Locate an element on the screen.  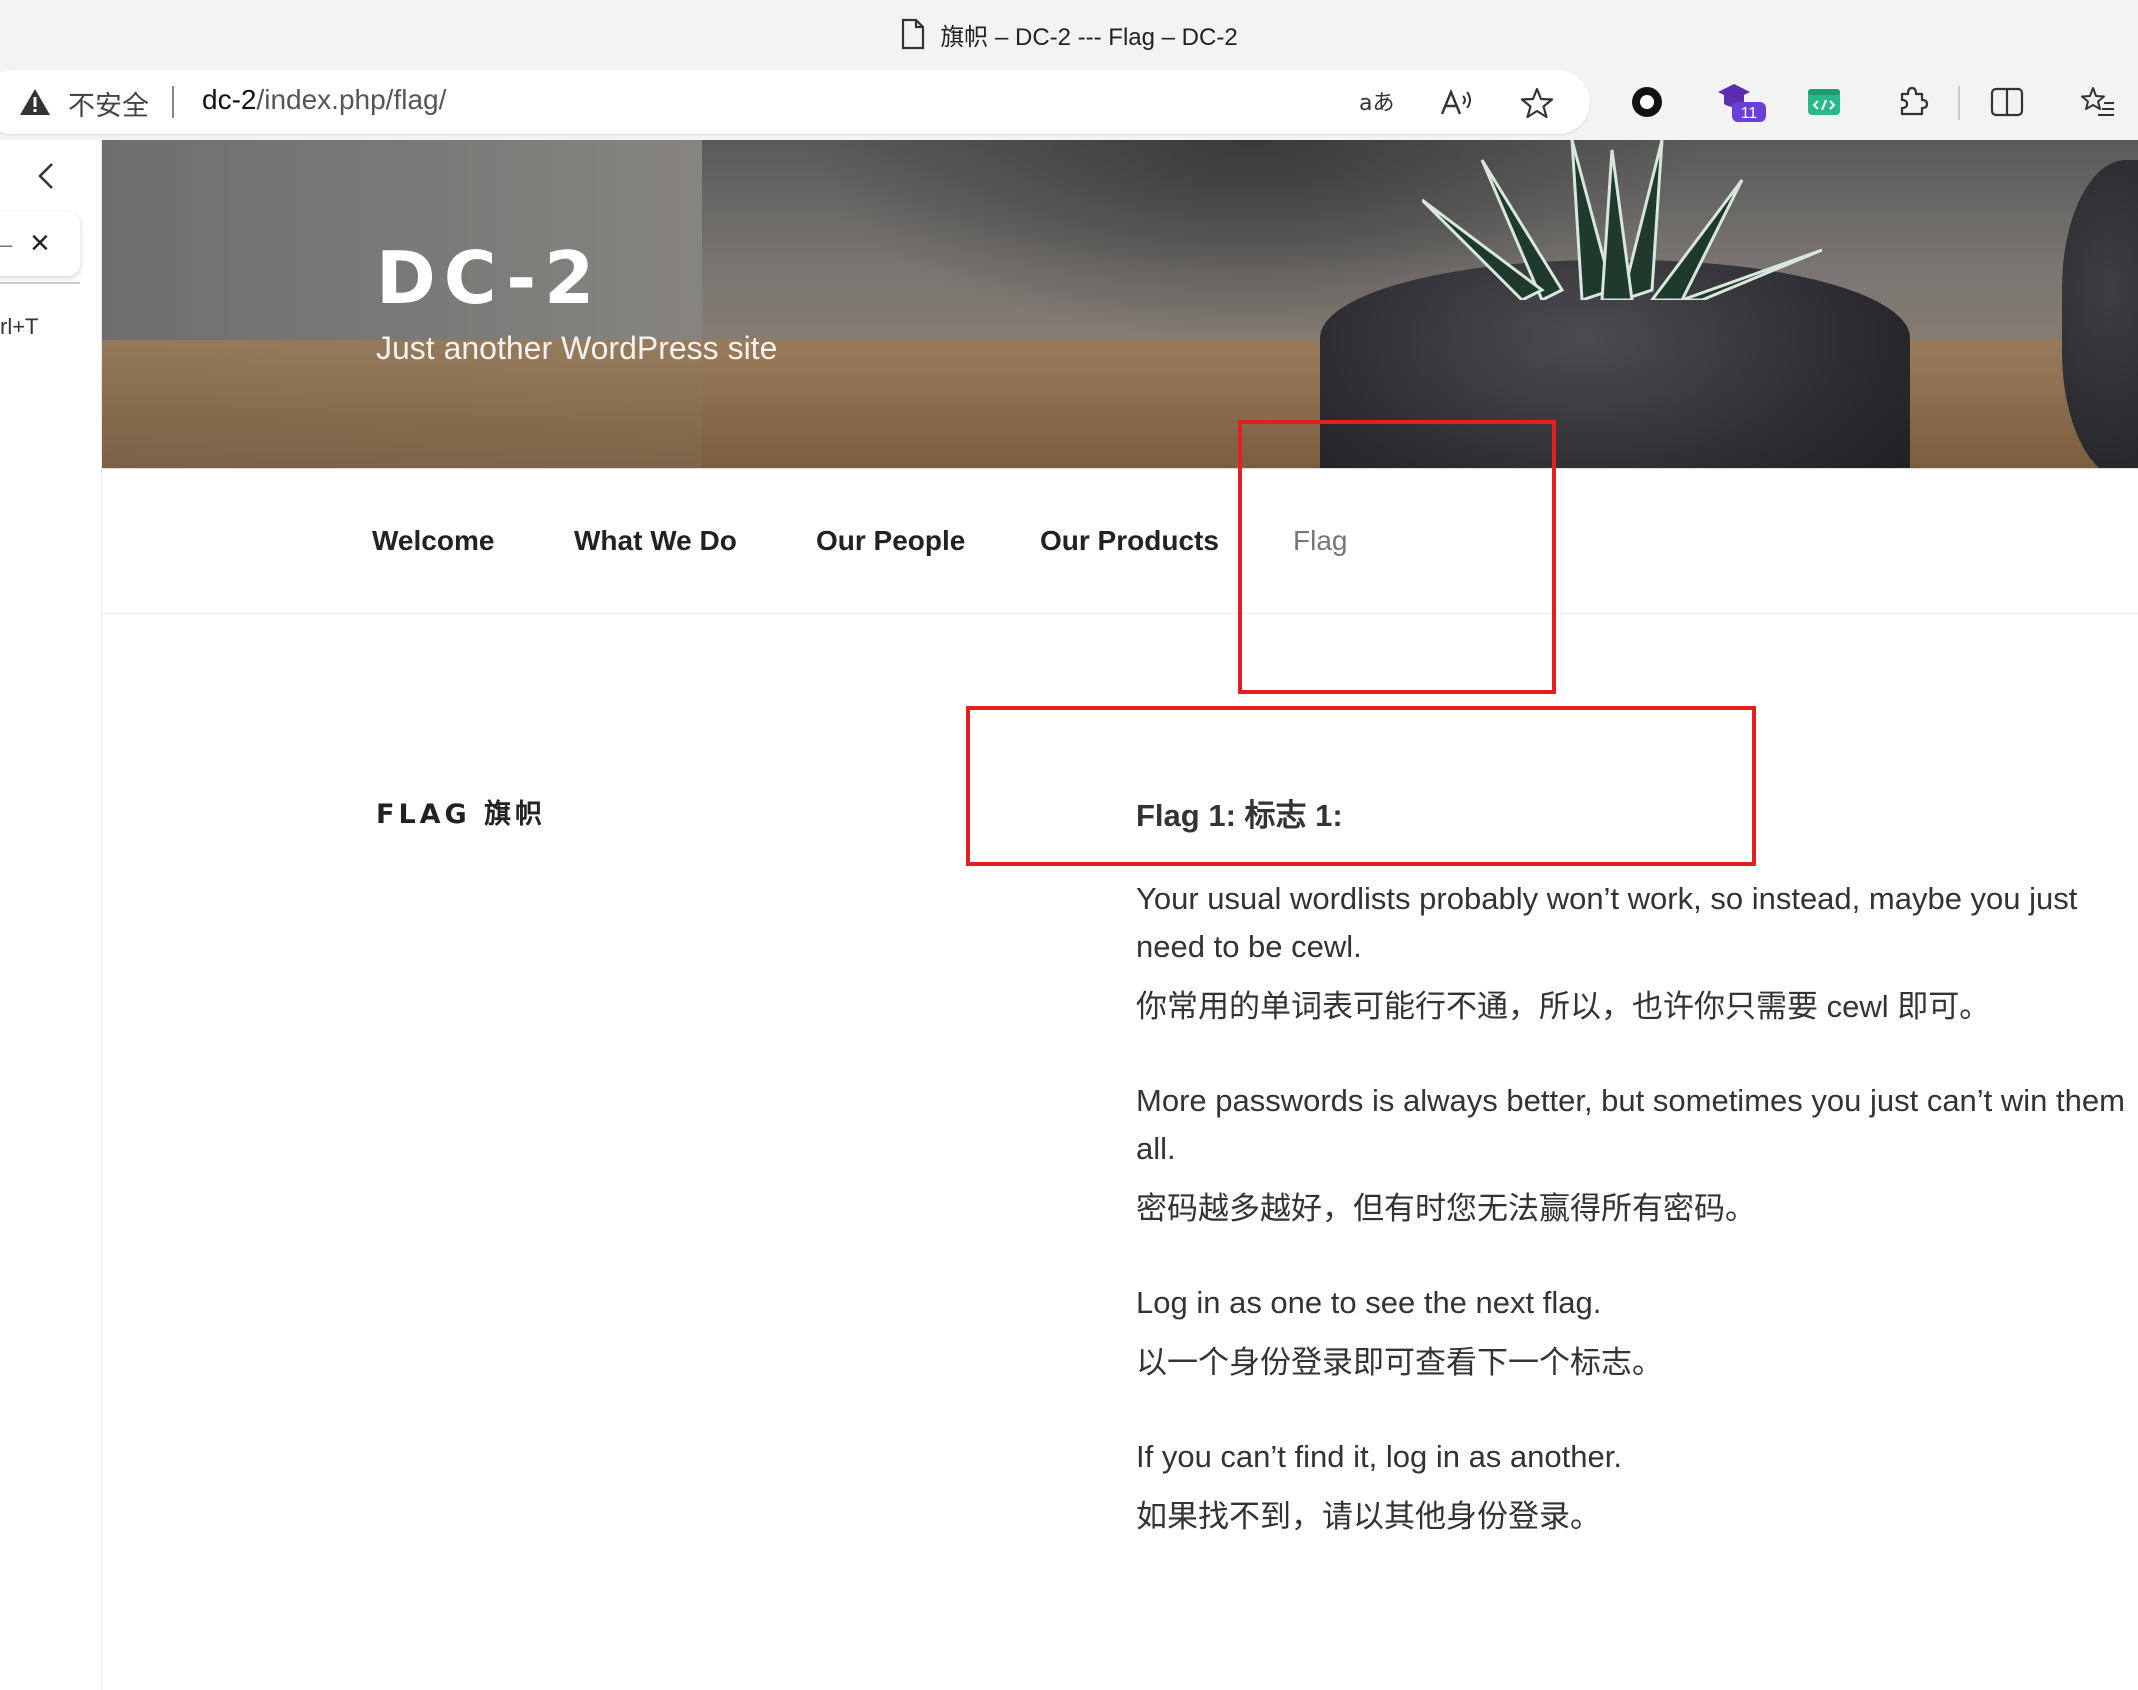
favorite-star-icon is located at coordinates (1537, 103).